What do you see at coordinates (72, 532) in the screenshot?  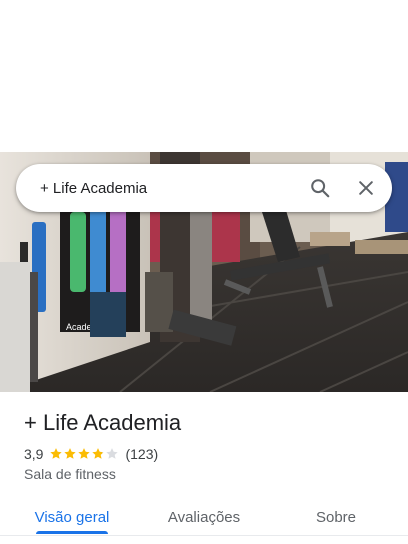 I see `active-tab-indicator` at bounding box center [72, 532].